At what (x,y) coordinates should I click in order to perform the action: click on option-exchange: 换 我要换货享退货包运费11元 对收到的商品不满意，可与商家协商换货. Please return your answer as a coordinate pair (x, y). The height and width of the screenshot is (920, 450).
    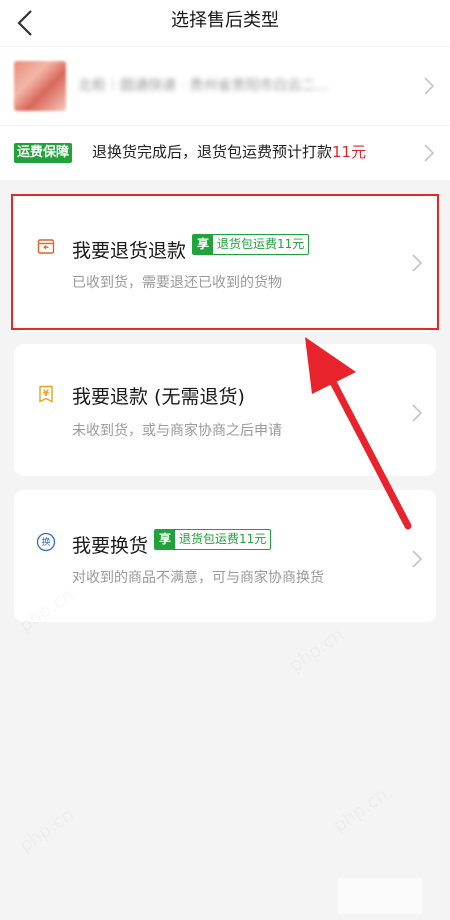
    Looking at the image, I should click on (225, 556).